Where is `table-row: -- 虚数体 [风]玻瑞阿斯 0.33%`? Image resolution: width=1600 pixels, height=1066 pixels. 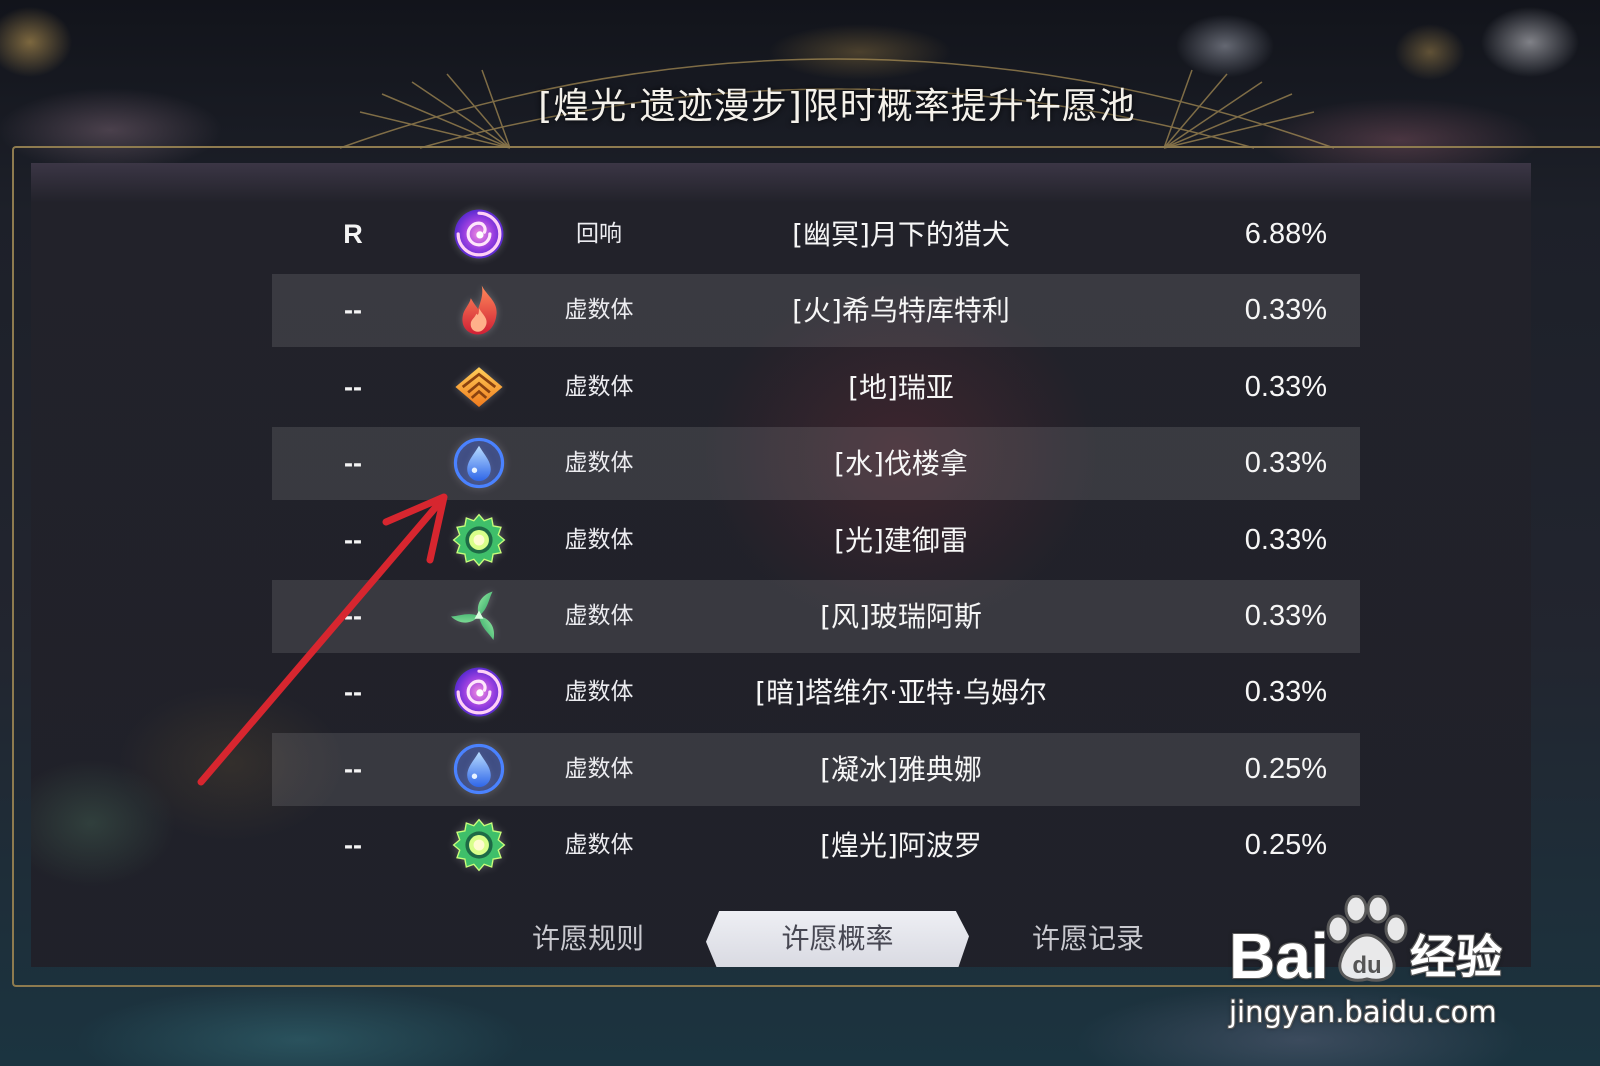
table-row: -- 虚数体 [风]玻瑞阿斯 0.33% is located at coordinates (816, 616).